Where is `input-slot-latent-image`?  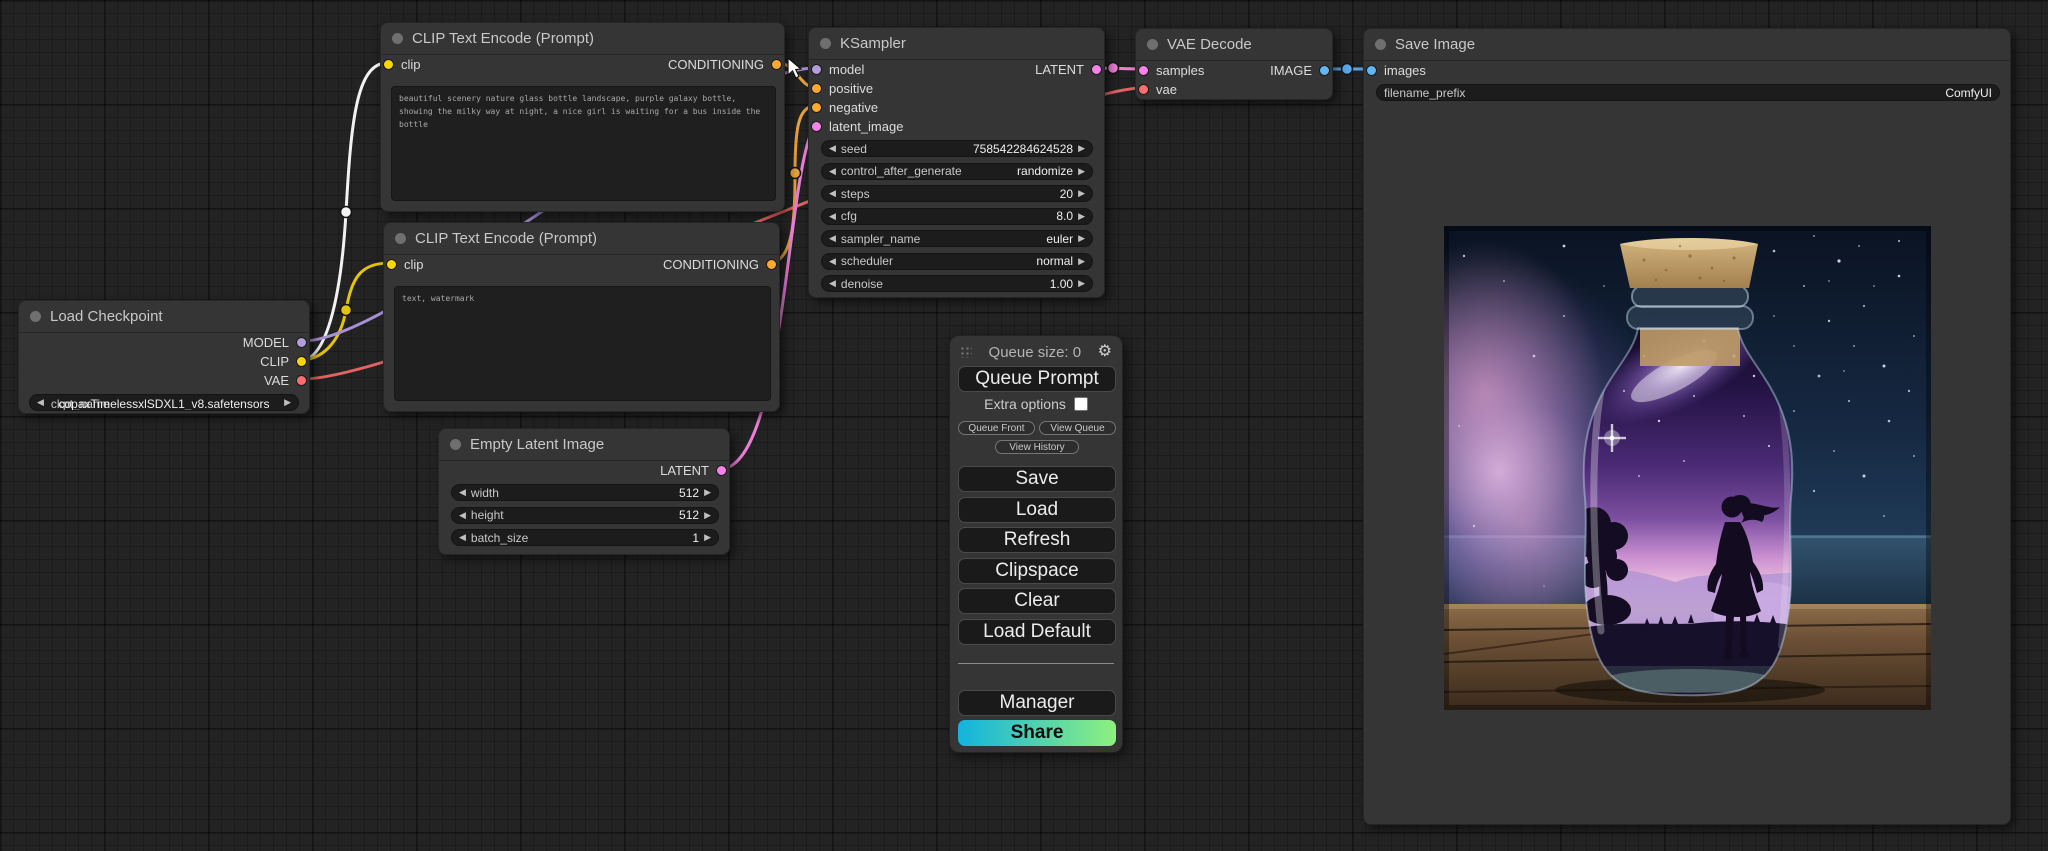
input-slot-latent-image is located at coordinates (816, 126).